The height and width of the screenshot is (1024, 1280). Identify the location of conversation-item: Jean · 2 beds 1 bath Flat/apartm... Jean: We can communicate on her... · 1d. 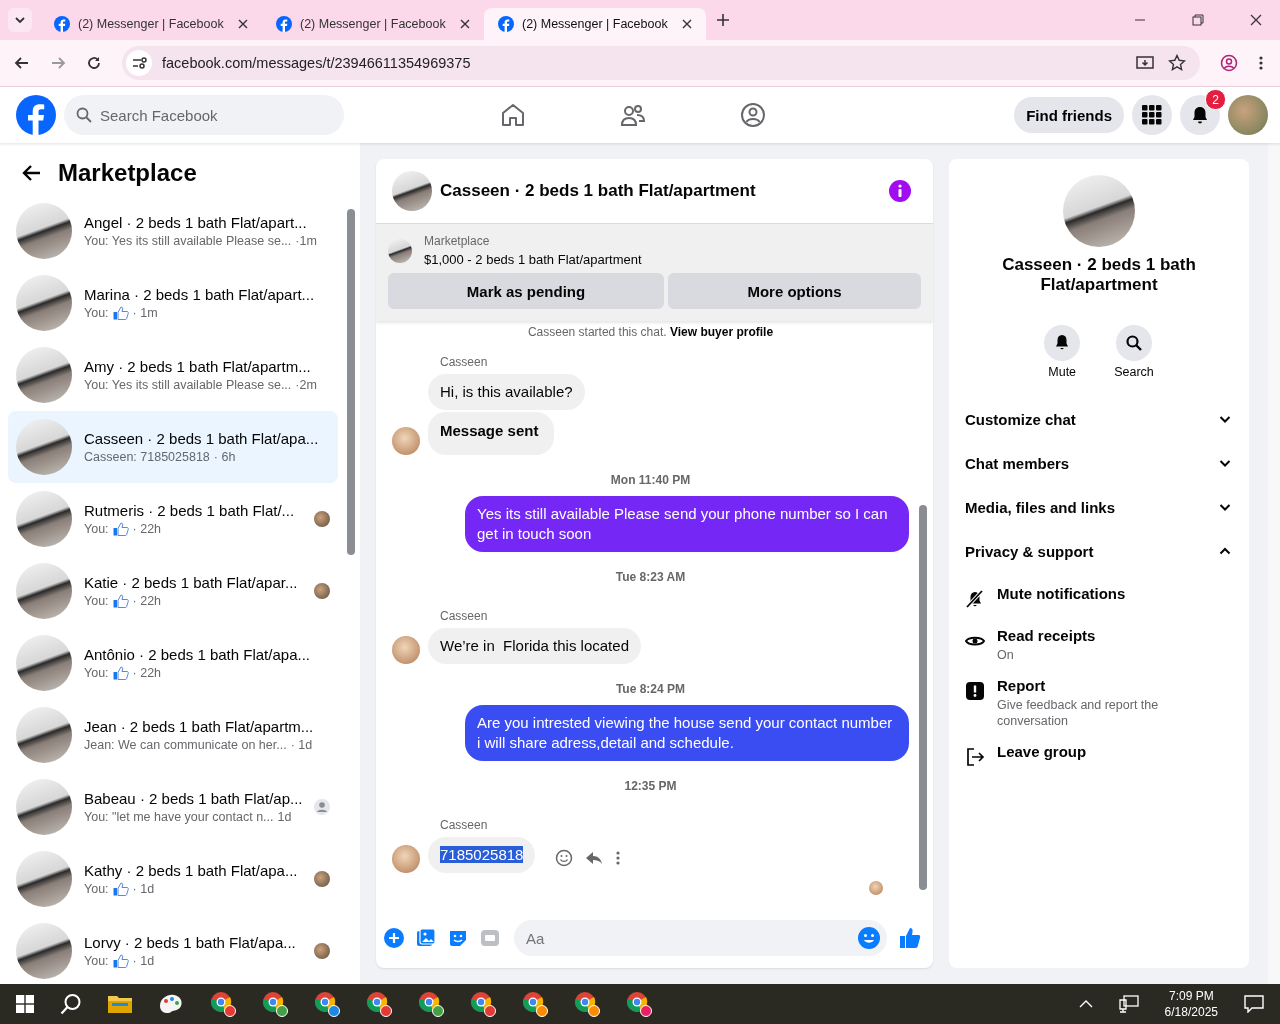
(173, 735).